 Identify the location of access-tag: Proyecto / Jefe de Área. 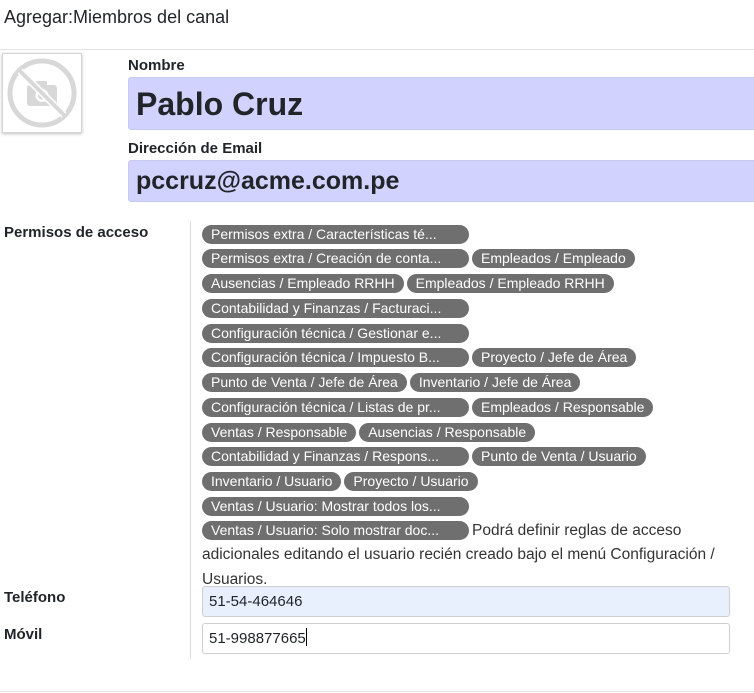
(554, 358).